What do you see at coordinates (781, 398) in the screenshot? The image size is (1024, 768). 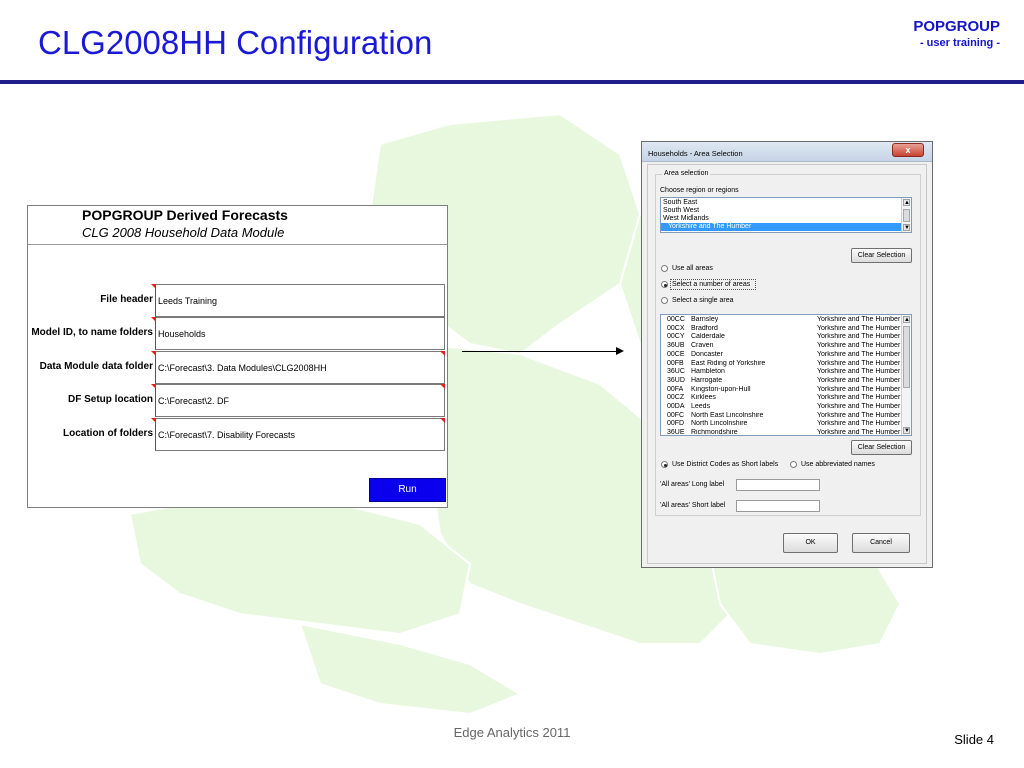 I see `list-item: 00CZ Kirklees Yorkshire and The Humber` at bounding box center [781, 398].